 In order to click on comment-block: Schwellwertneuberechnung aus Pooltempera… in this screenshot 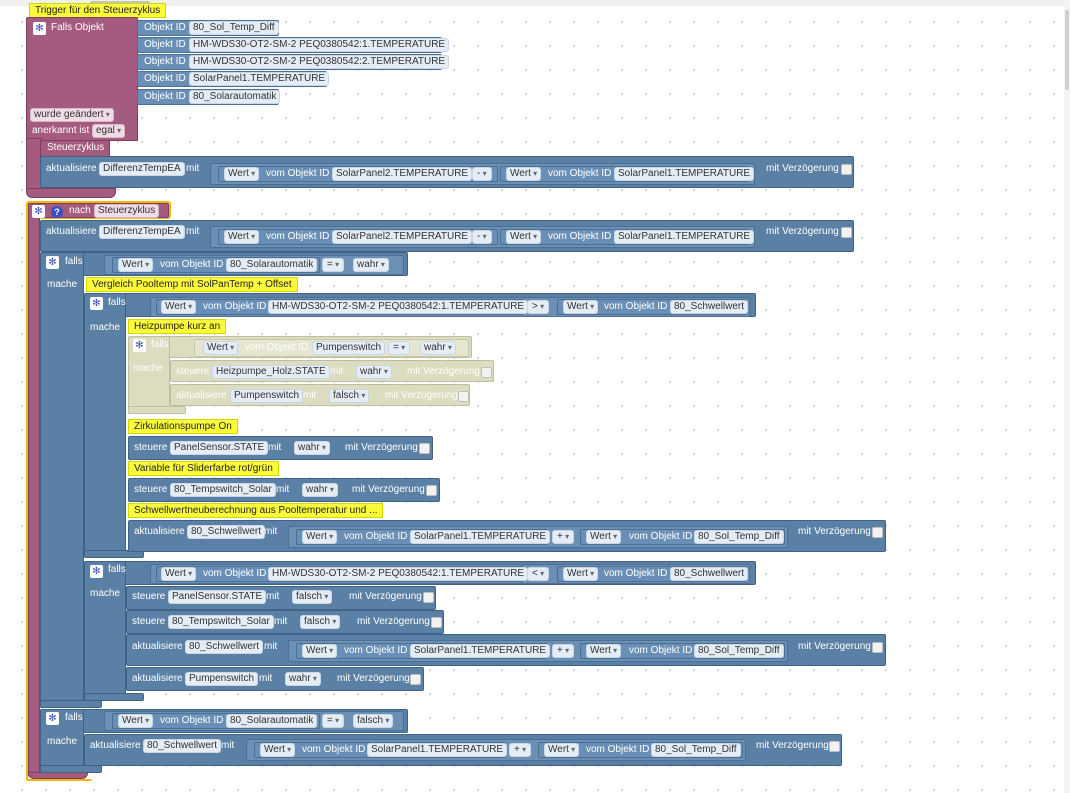, I will do `click(256, 510)`.